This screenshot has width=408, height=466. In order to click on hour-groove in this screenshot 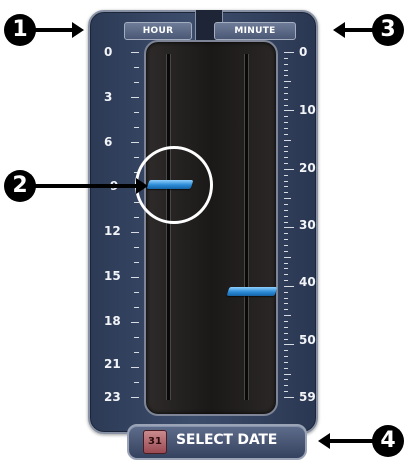, I will do `click(168, 227)`.